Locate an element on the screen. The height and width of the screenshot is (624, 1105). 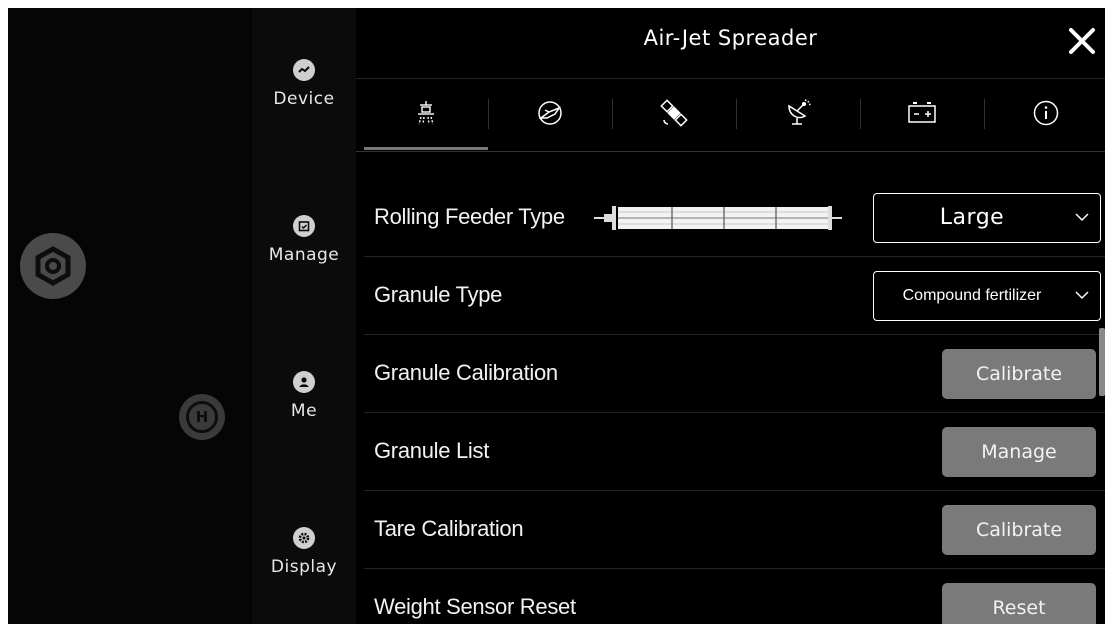
granule-type-select: Compound fertilizer is located at coordinates (987, 296).